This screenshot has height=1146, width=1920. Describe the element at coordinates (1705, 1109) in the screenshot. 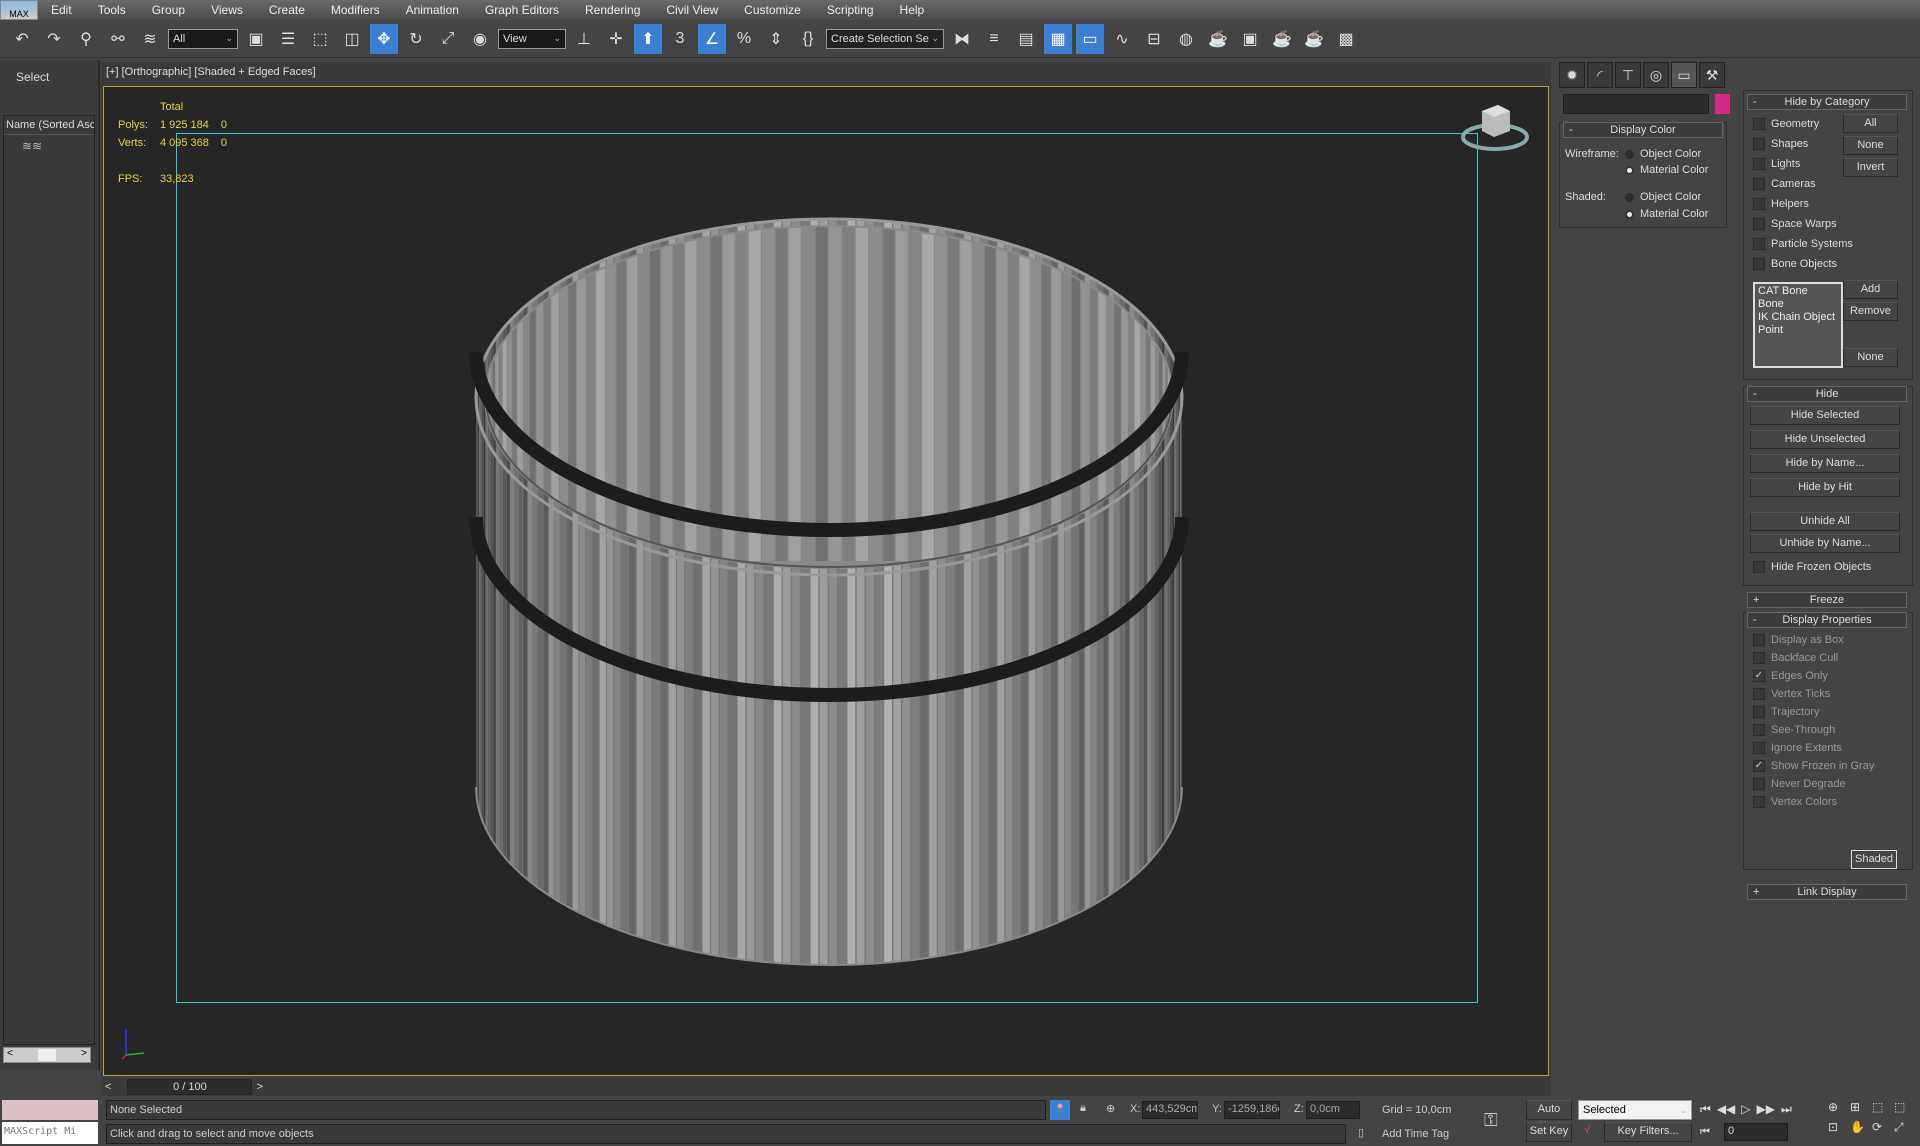

I see `go-to-start-icon: ⏮` at that location.